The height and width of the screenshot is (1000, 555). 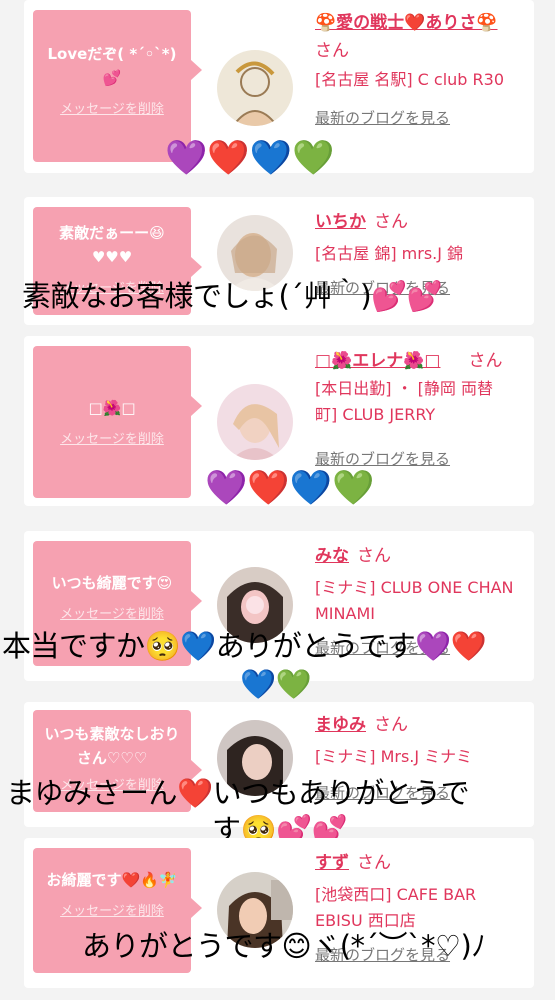 What do you see at coordinates (276, 684) in the screenshot?
I see `comment-overlay: 💙💚` at bounding box center [276, 684].